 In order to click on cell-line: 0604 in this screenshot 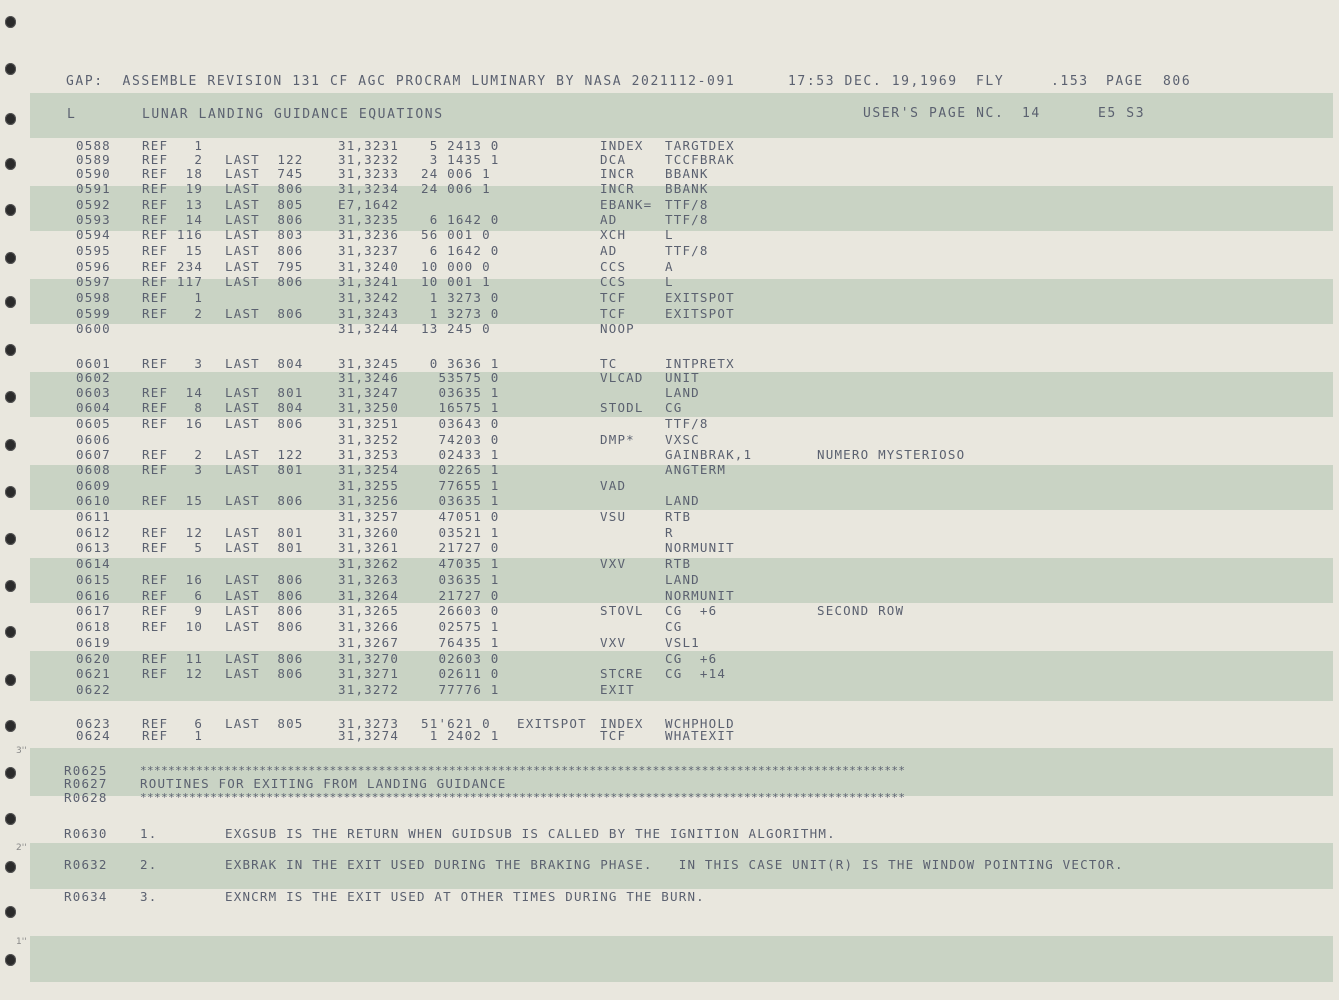, I will do `click(93, 407)`.